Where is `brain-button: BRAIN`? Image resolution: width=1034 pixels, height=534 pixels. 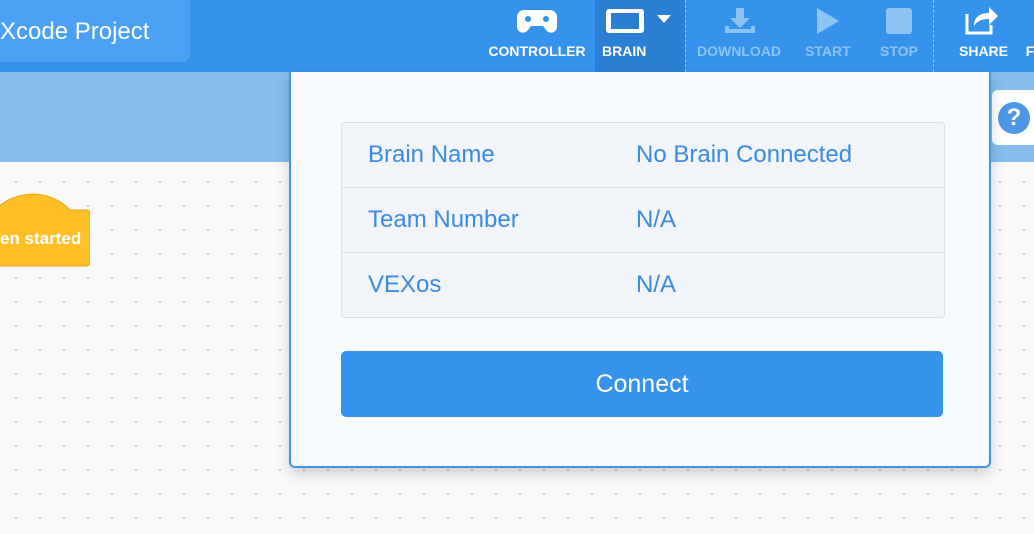 brain-button: BRAIN is located at coordinates (640, 36).